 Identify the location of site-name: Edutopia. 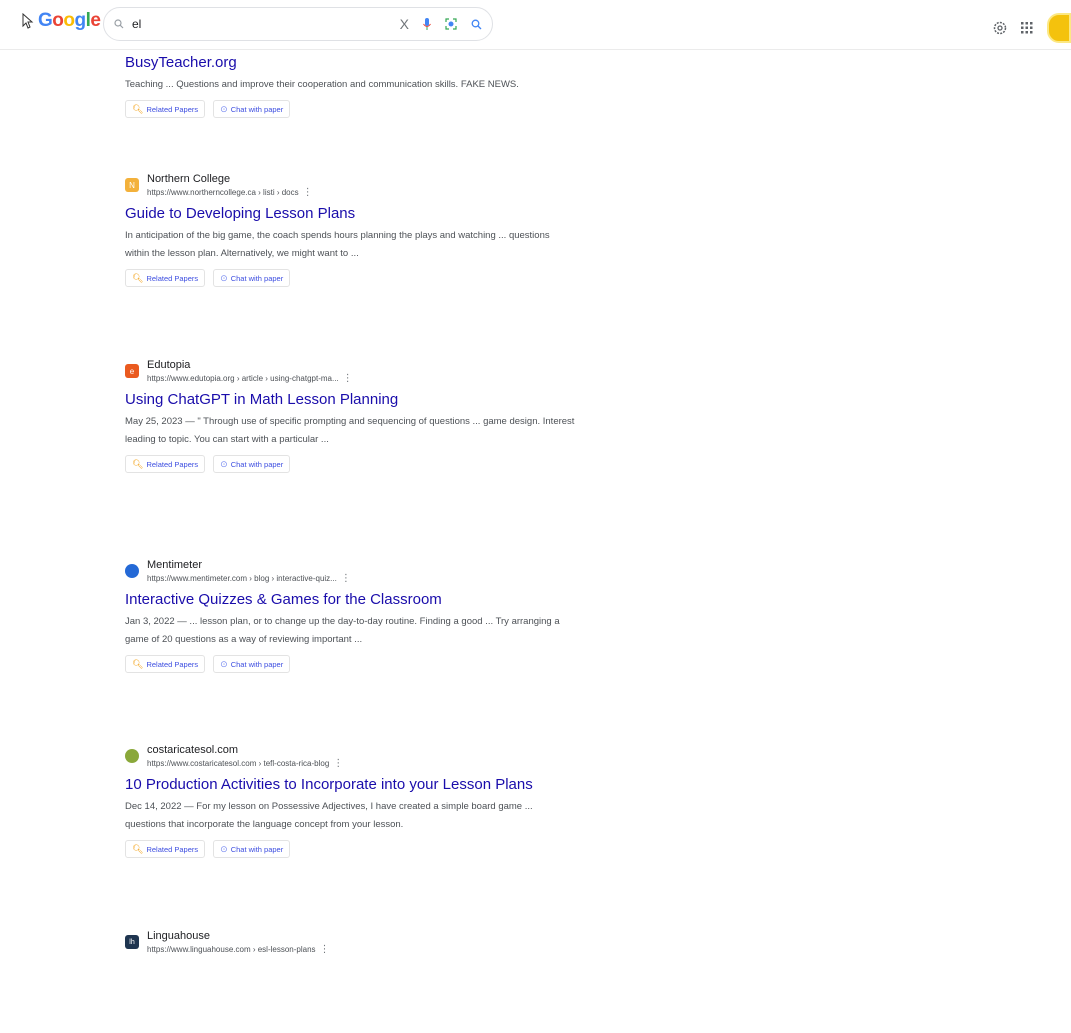
(169, 365).